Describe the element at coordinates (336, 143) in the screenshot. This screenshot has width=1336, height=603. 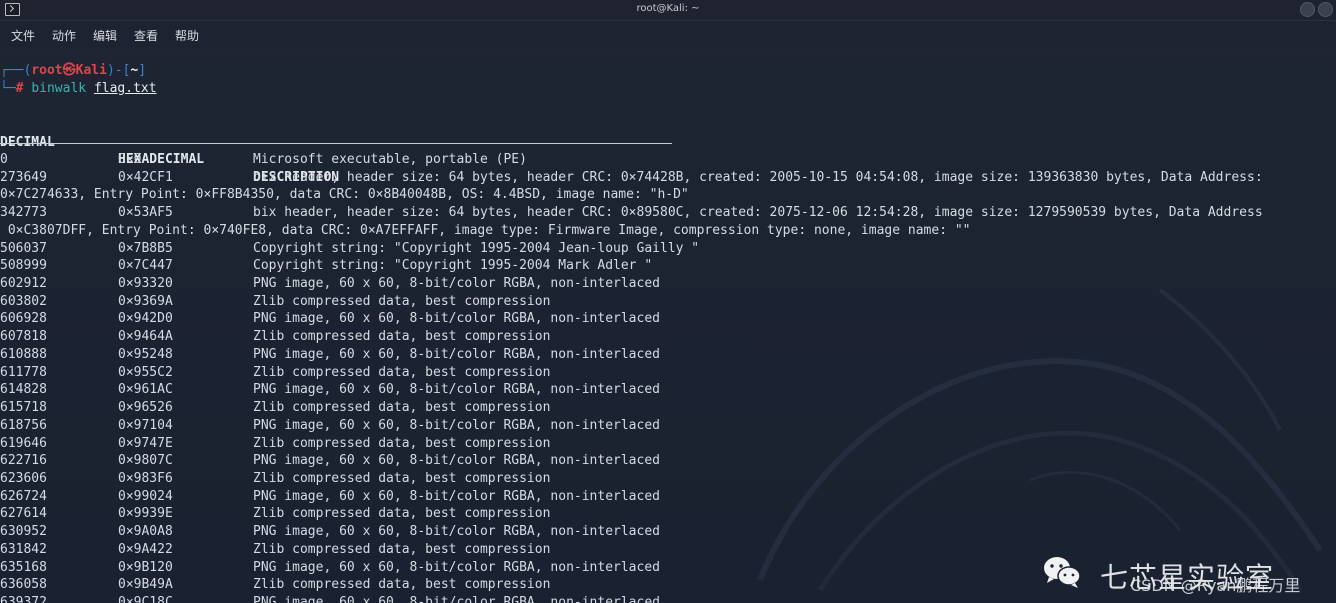
I see `header-separator` at that location.